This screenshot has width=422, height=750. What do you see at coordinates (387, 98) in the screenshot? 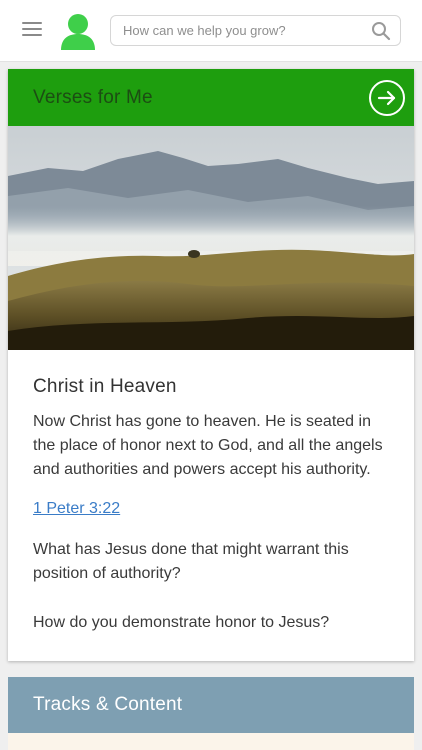
I see `arrow-right-circle-icon` at bounding box center [387, 98].